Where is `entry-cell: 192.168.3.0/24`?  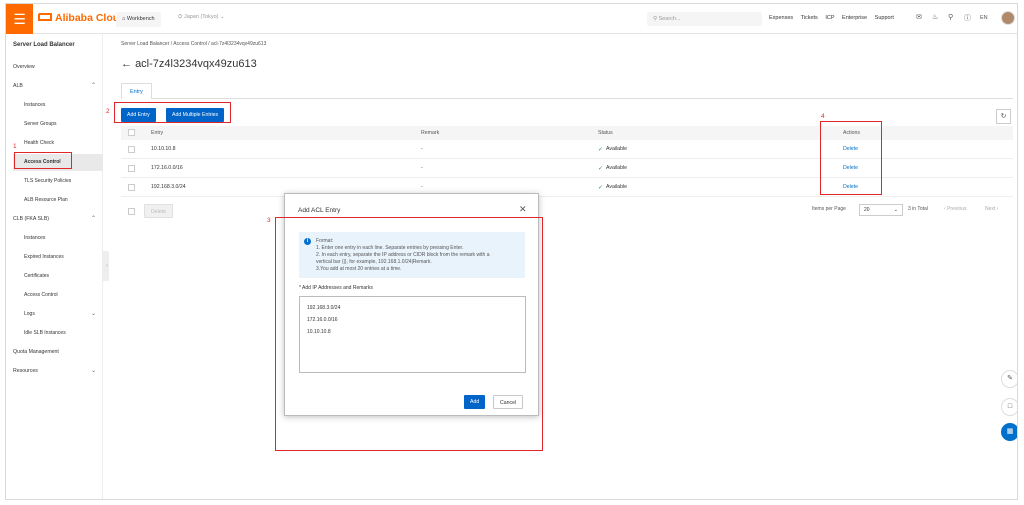
entry-cell: 192.168.3.0/24 is located at coordinates (168, 187).